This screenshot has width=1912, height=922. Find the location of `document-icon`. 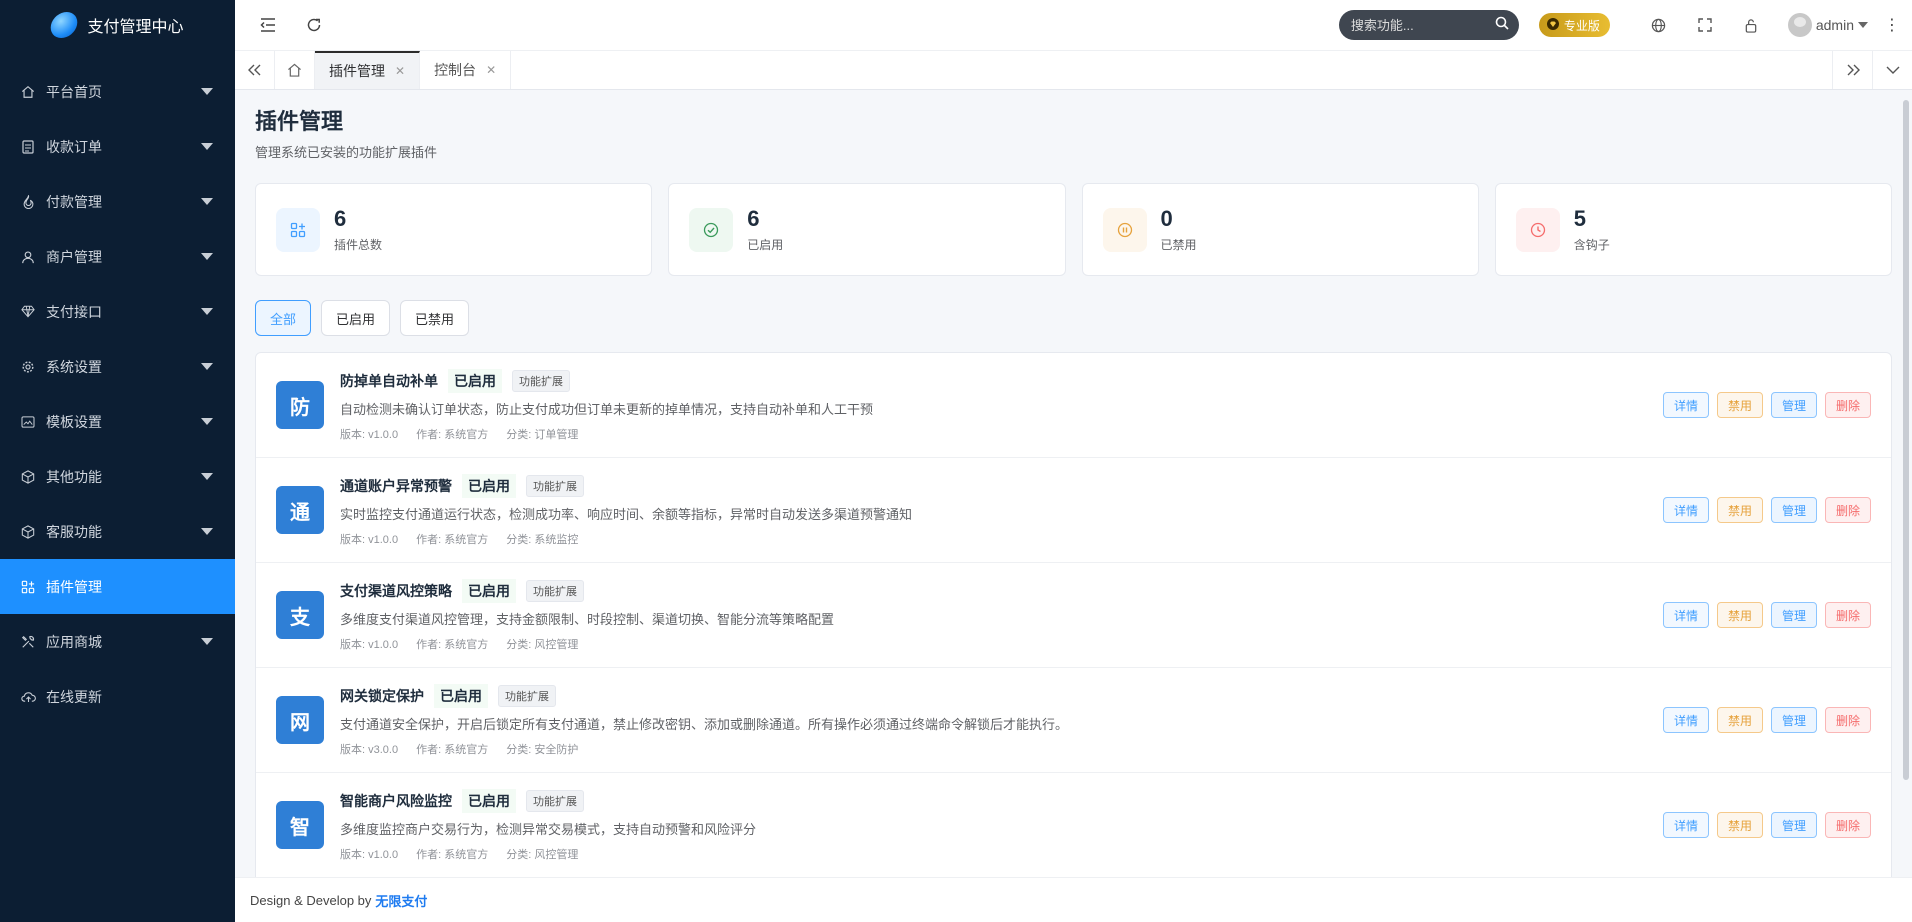

document-icon is located at coordinates (28, 147).